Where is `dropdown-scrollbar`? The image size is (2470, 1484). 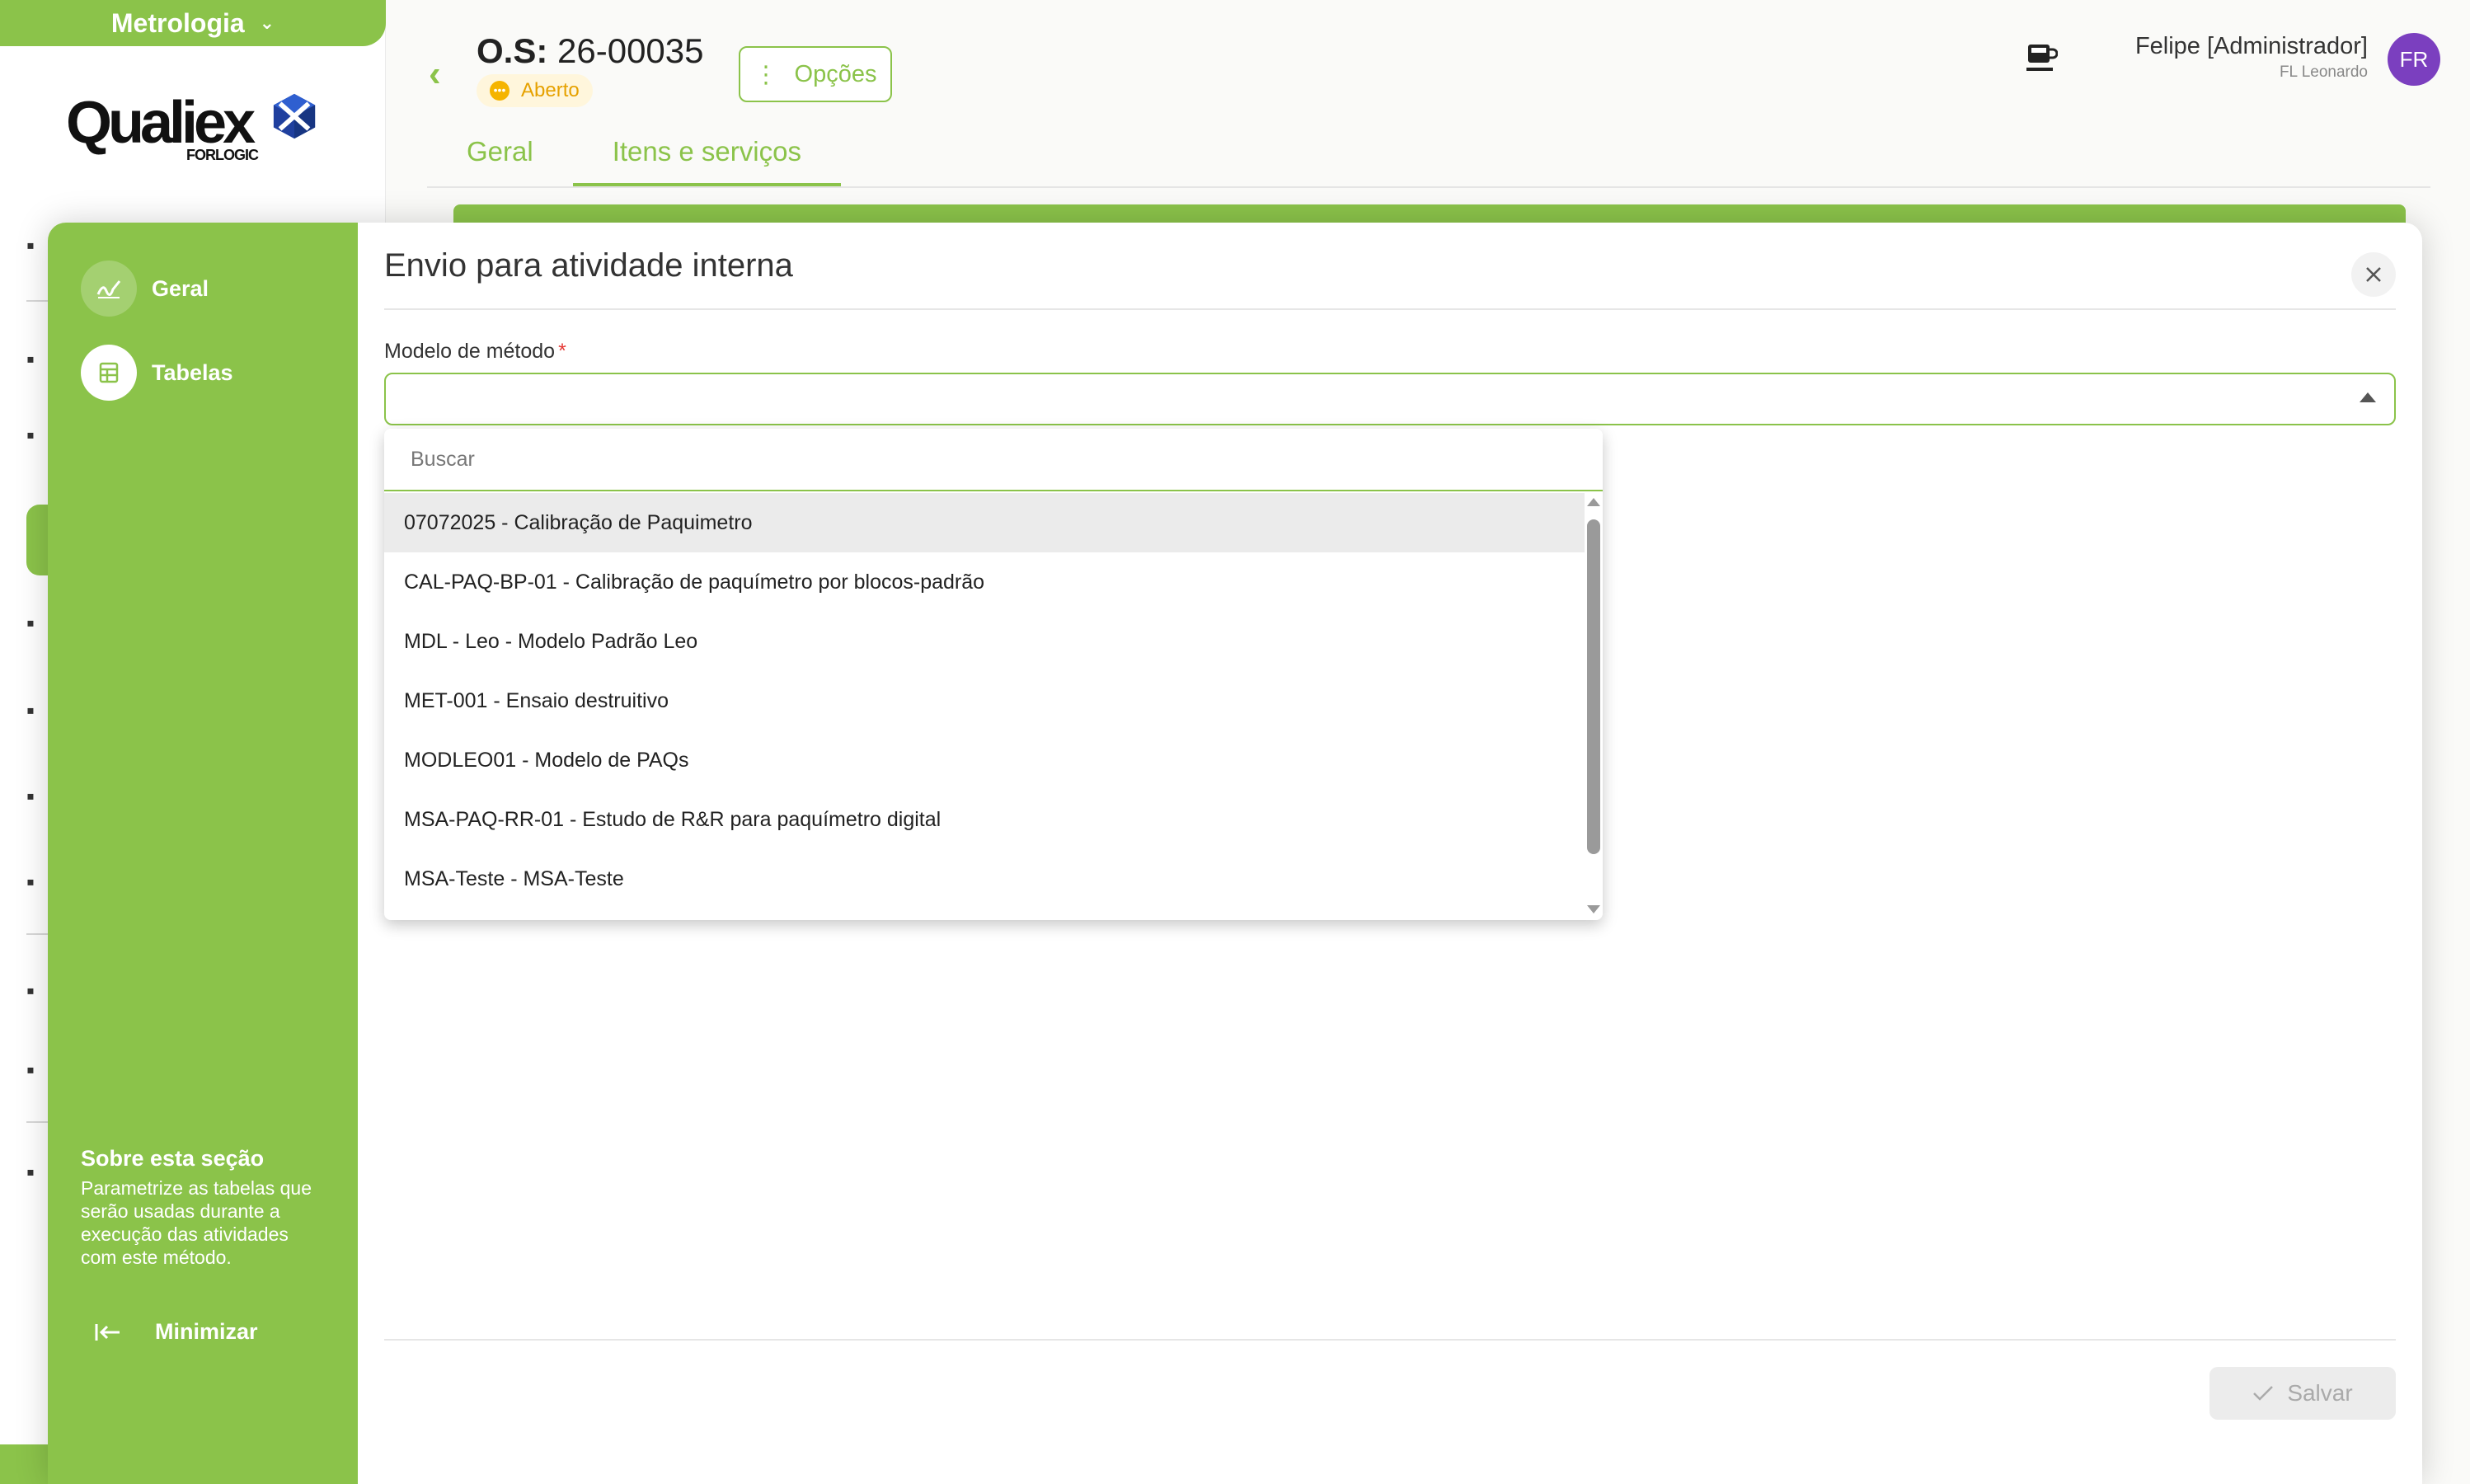 dropdown-scrollbar is located at coordinates (1594, 706).